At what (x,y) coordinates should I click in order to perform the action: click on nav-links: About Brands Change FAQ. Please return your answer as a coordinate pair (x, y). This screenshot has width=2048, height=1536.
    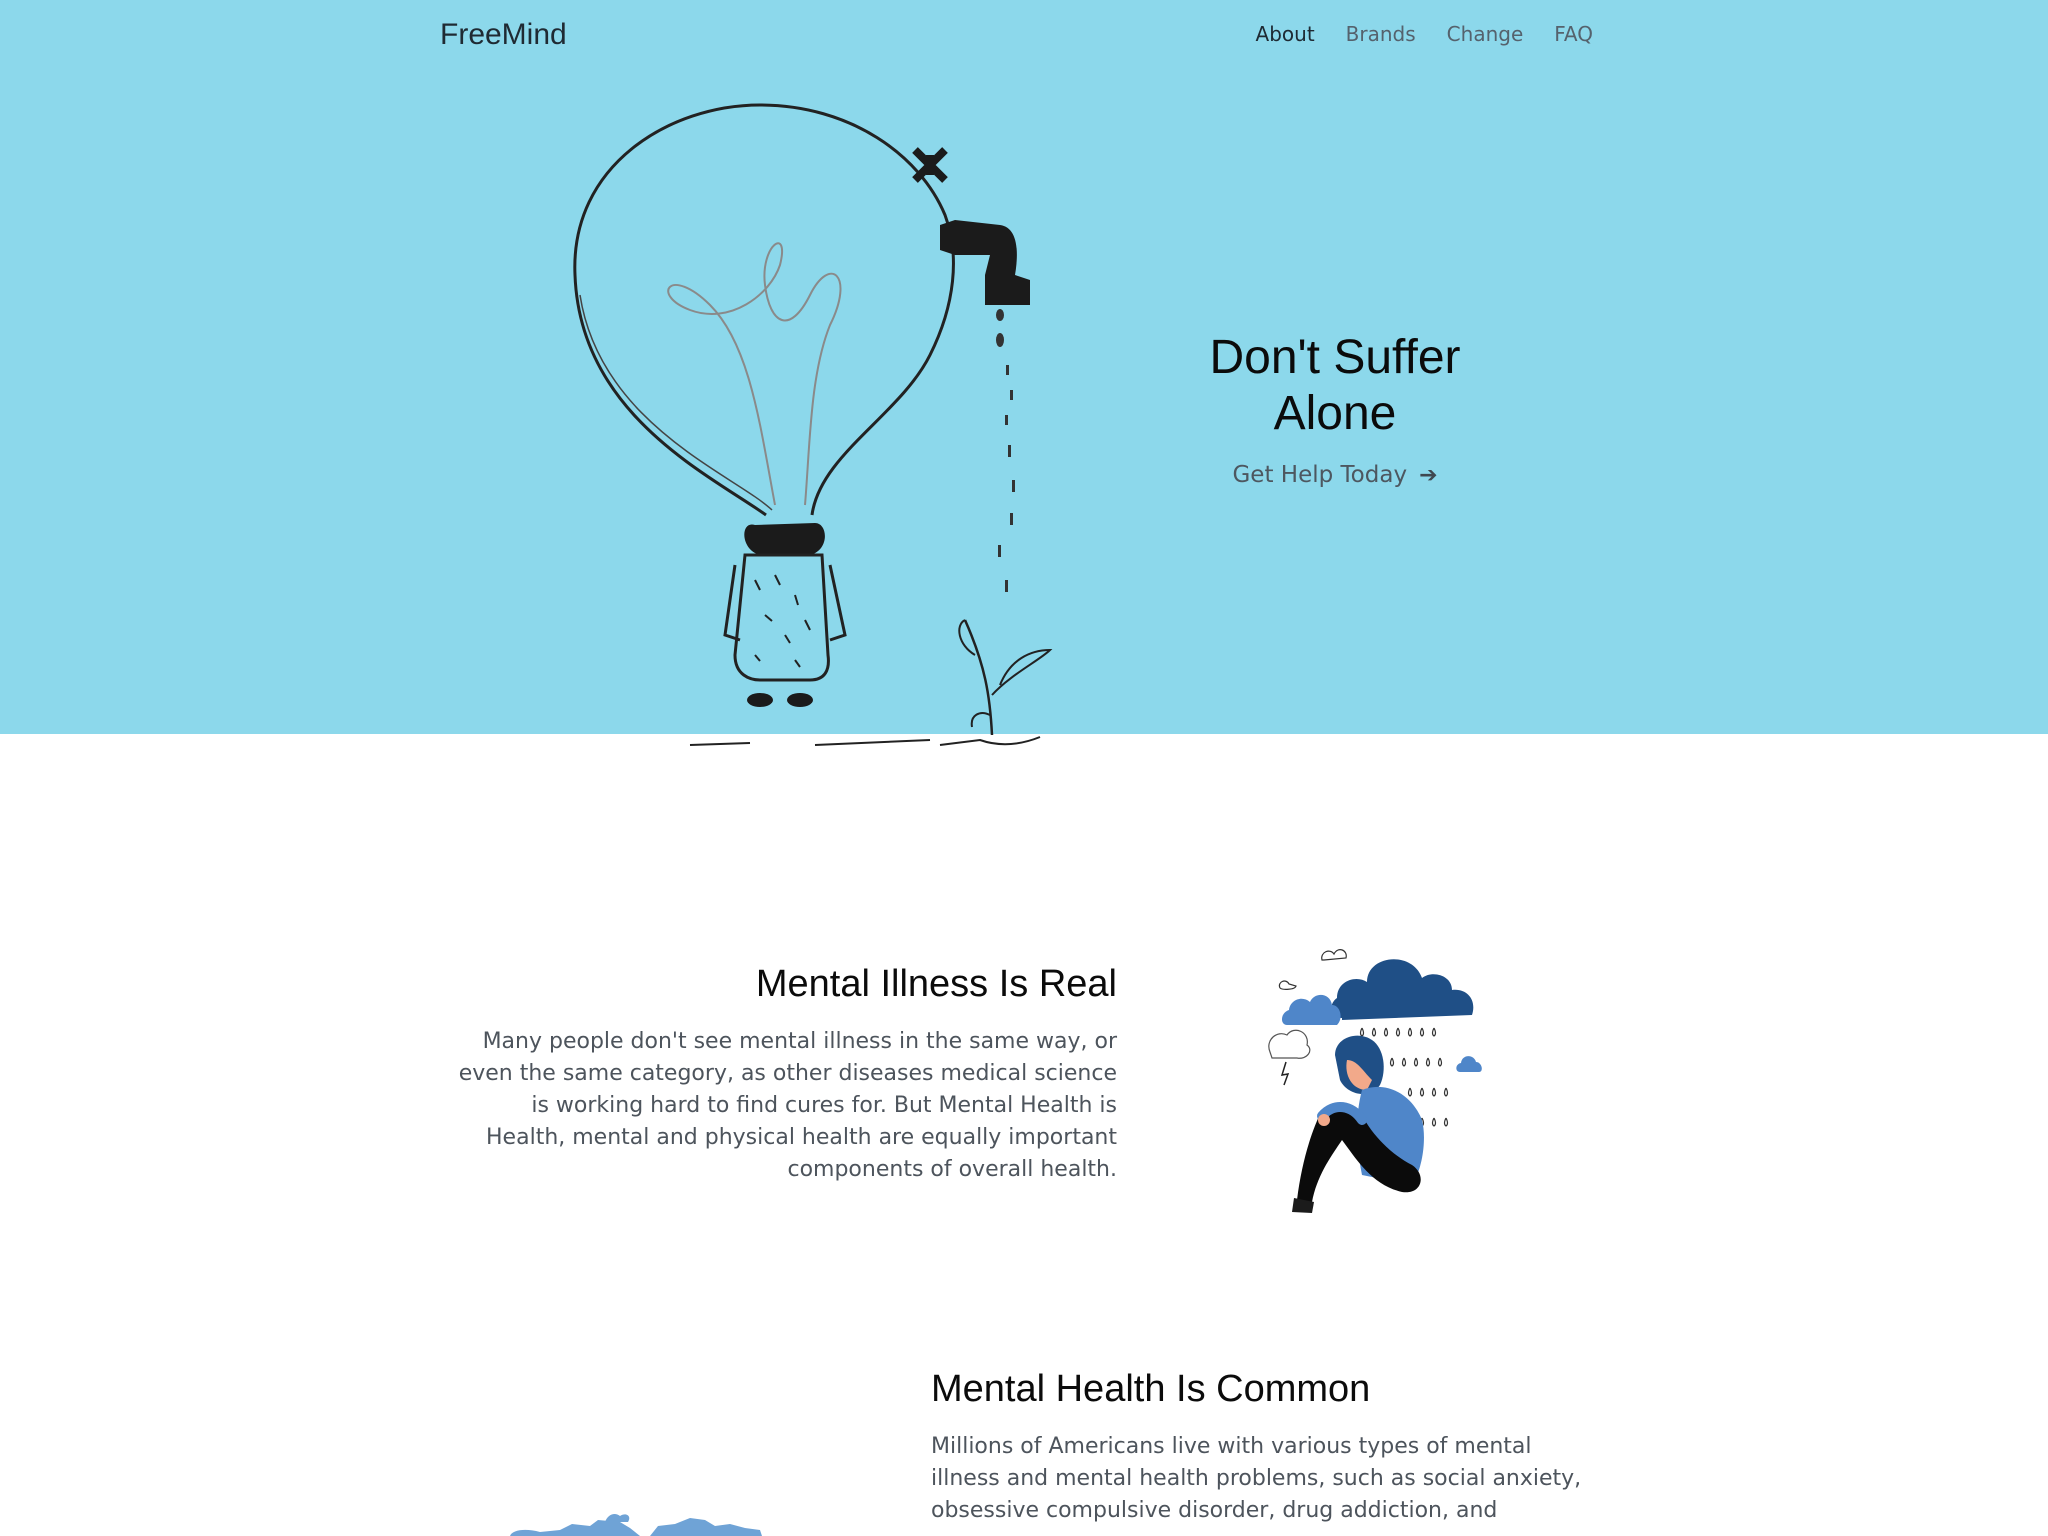
    Looking at the image, I should click on (1424, 34).